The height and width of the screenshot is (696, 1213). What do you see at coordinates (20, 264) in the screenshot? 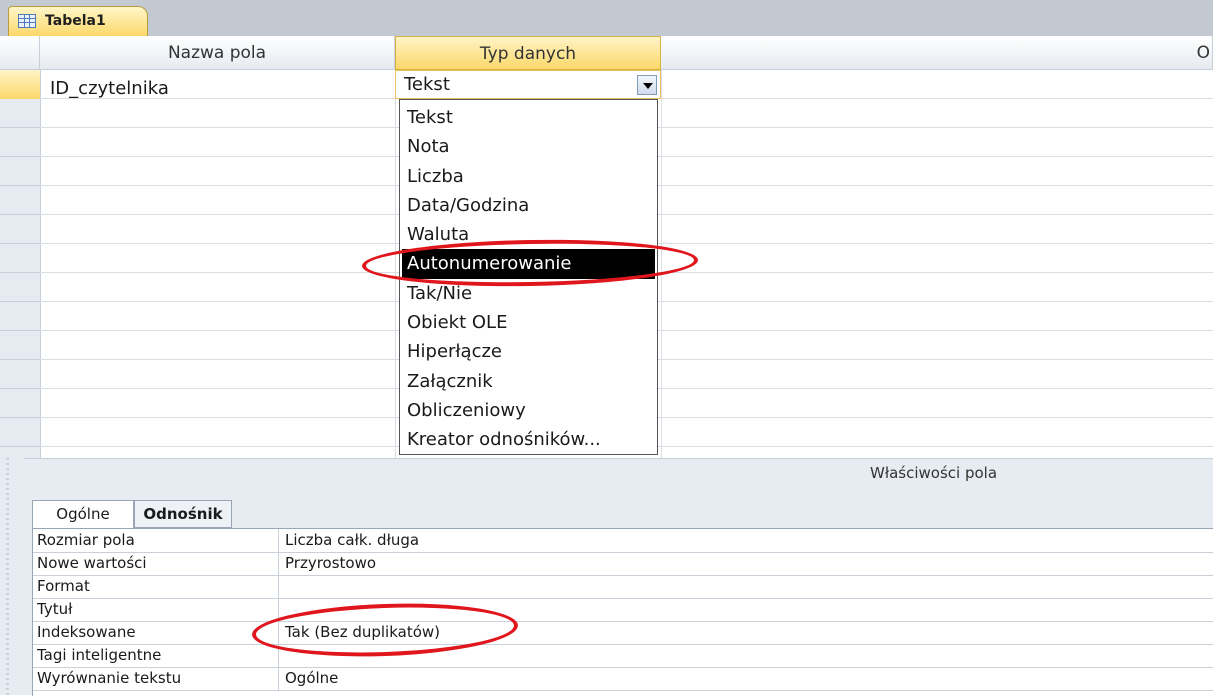
I see `row-selector-column` at bounding box center [20, 264].